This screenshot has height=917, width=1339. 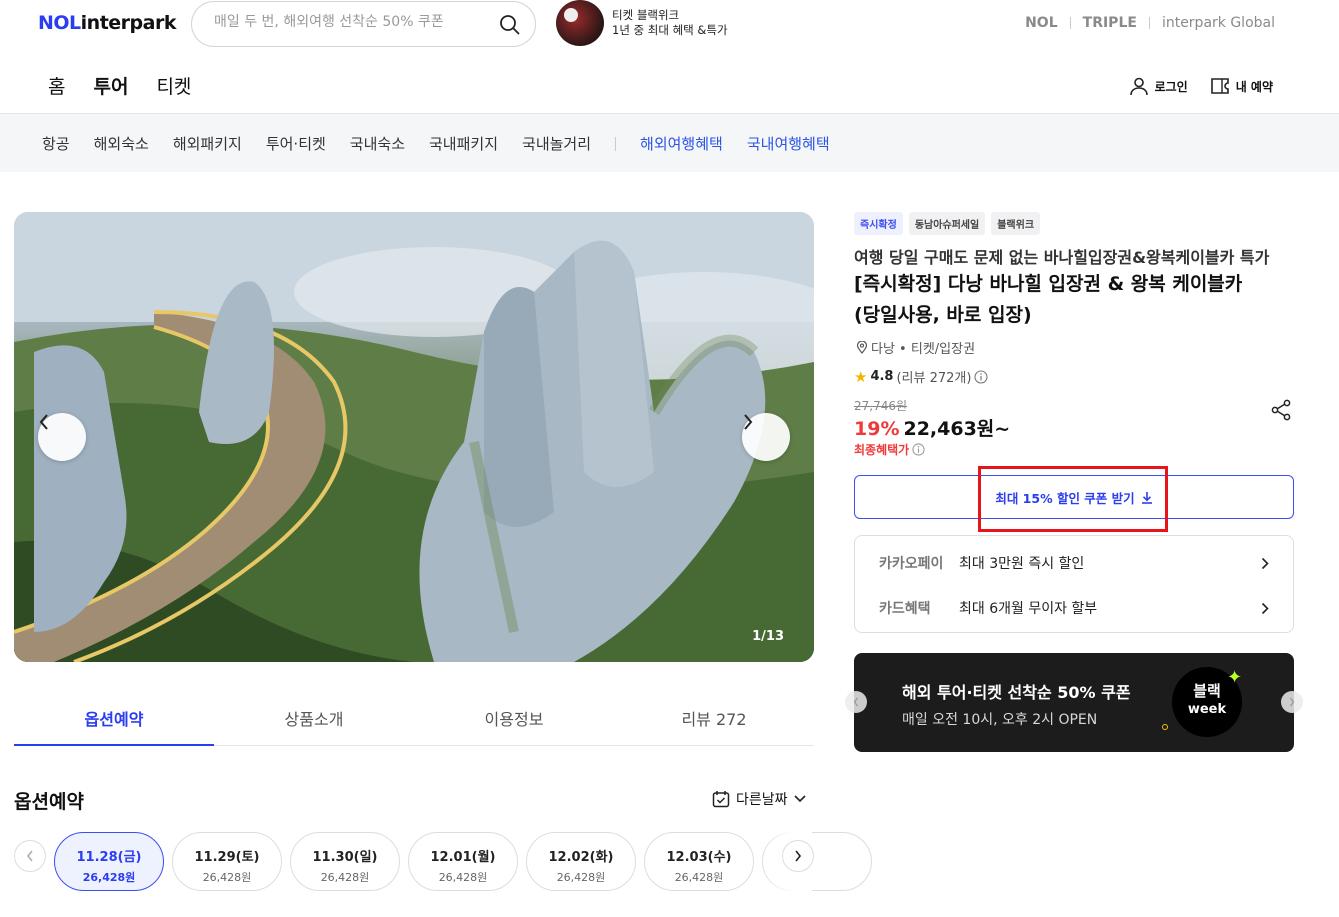 I want to click on benefit-row-card: 카드혜택 최대 6개월 무이자 할부, so click(x=1074, y=608).